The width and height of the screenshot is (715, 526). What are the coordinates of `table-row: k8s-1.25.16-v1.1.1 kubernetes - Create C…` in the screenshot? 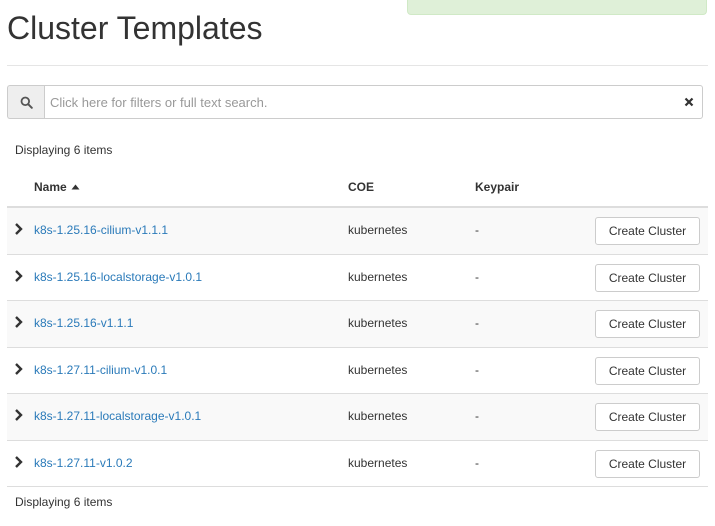 It's located at (357, 324).